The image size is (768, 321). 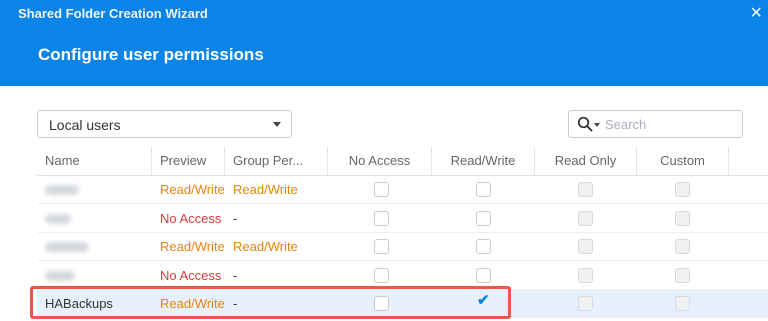 What do you see at coordinates (683, 161) in the screenshot?
I see `column-header-custom: Custom` at bounding box center [683, 161].